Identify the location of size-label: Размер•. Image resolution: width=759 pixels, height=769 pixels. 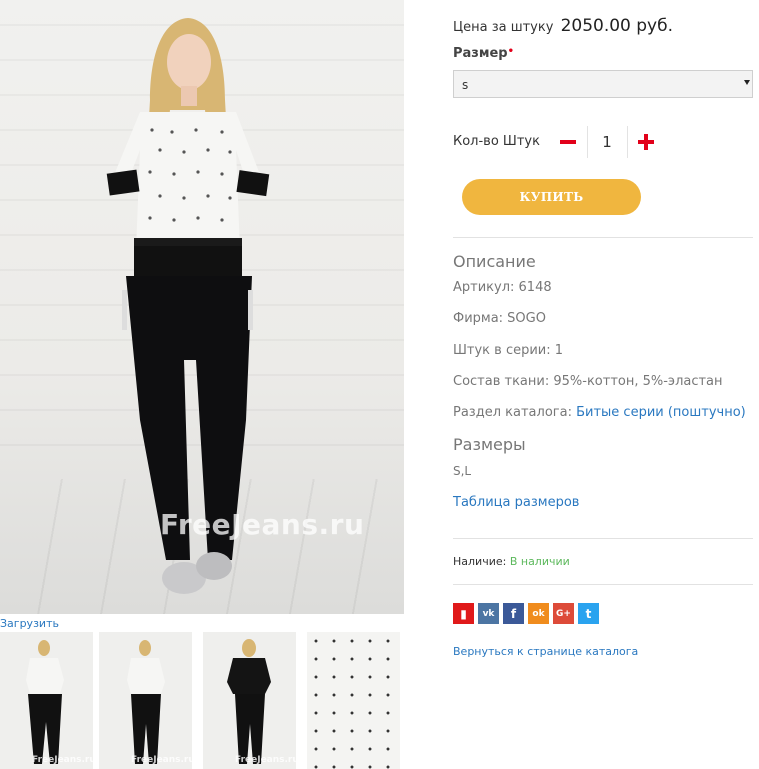
(483, 53).